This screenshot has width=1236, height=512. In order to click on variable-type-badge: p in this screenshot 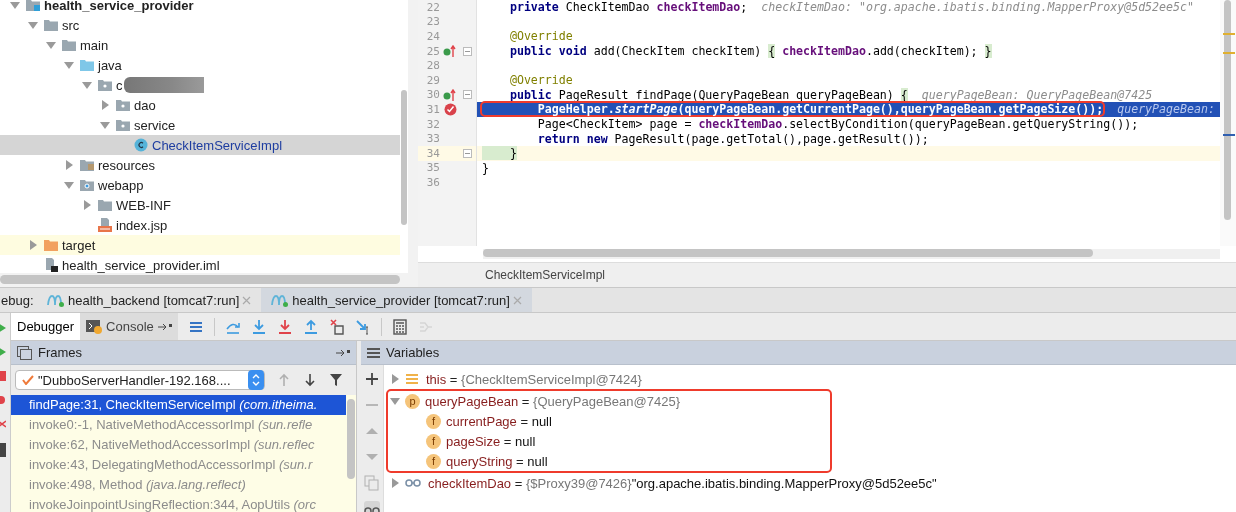, I will do `click(412, 401)`.